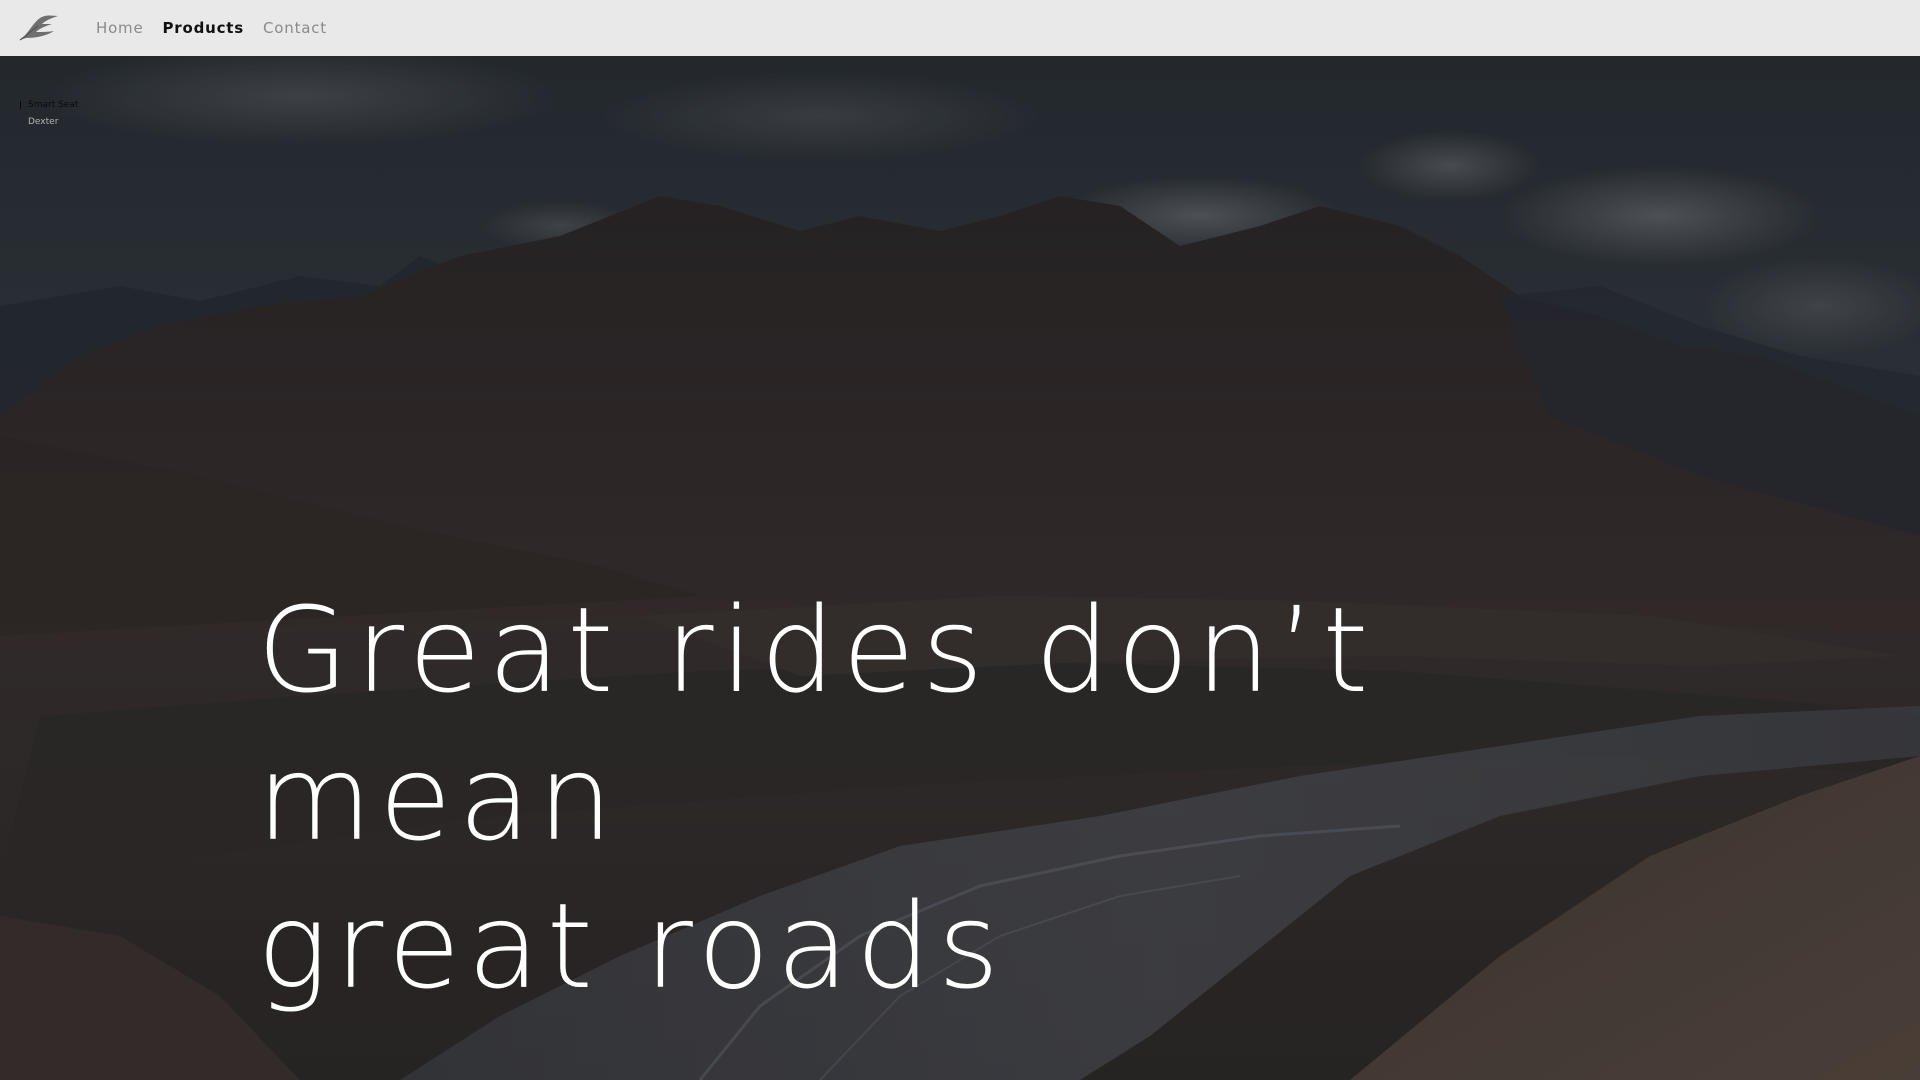 This screenshot has width=1920, height=1080. Describe the element at coordinates (49, 122) in the screenshot. I see `subnav-item-dexter: Dexter` at that location.